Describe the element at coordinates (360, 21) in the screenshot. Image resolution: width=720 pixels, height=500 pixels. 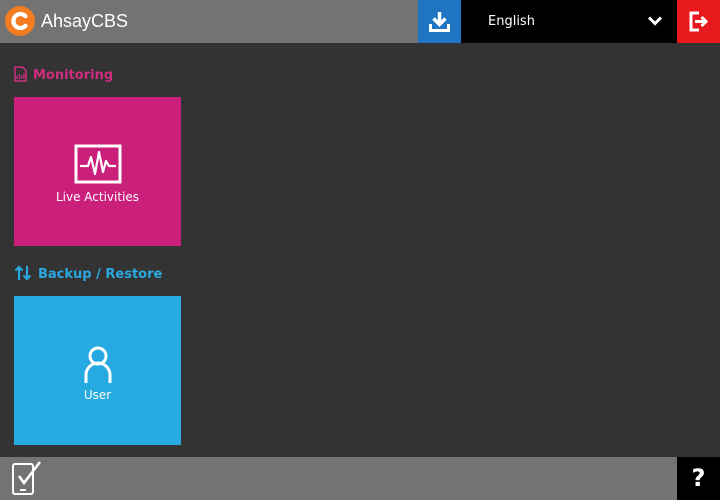
I see `top-bar: AhsayCBS English` at that location.